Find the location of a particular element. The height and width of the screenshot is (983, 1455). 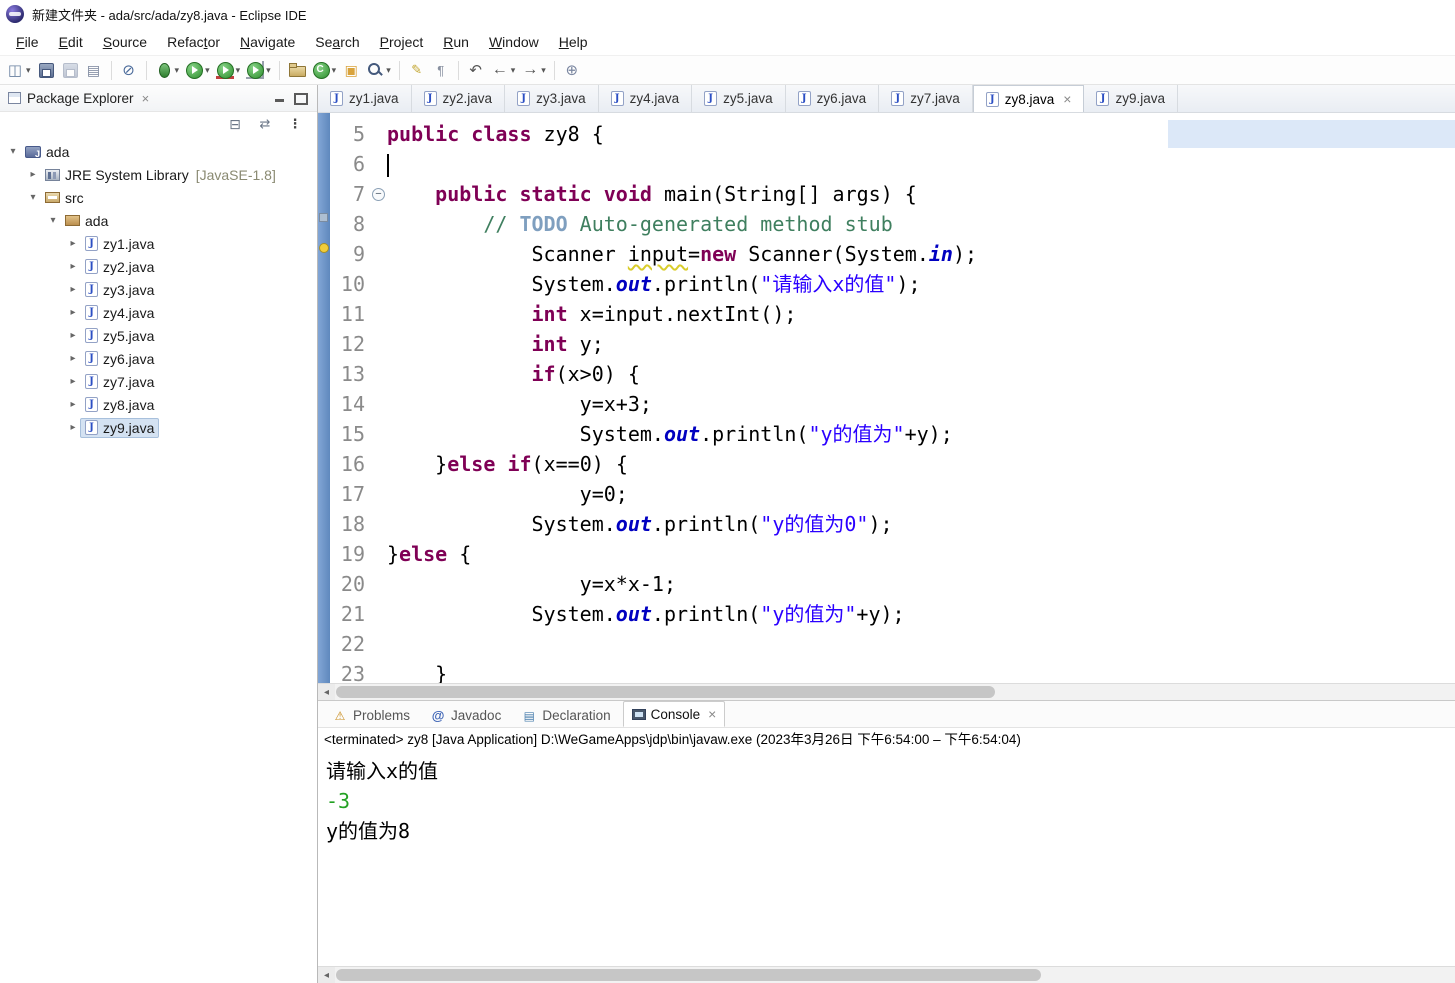

tree-item-zy4-java: ▸ zy4.java is located at coordinates (158, 312).